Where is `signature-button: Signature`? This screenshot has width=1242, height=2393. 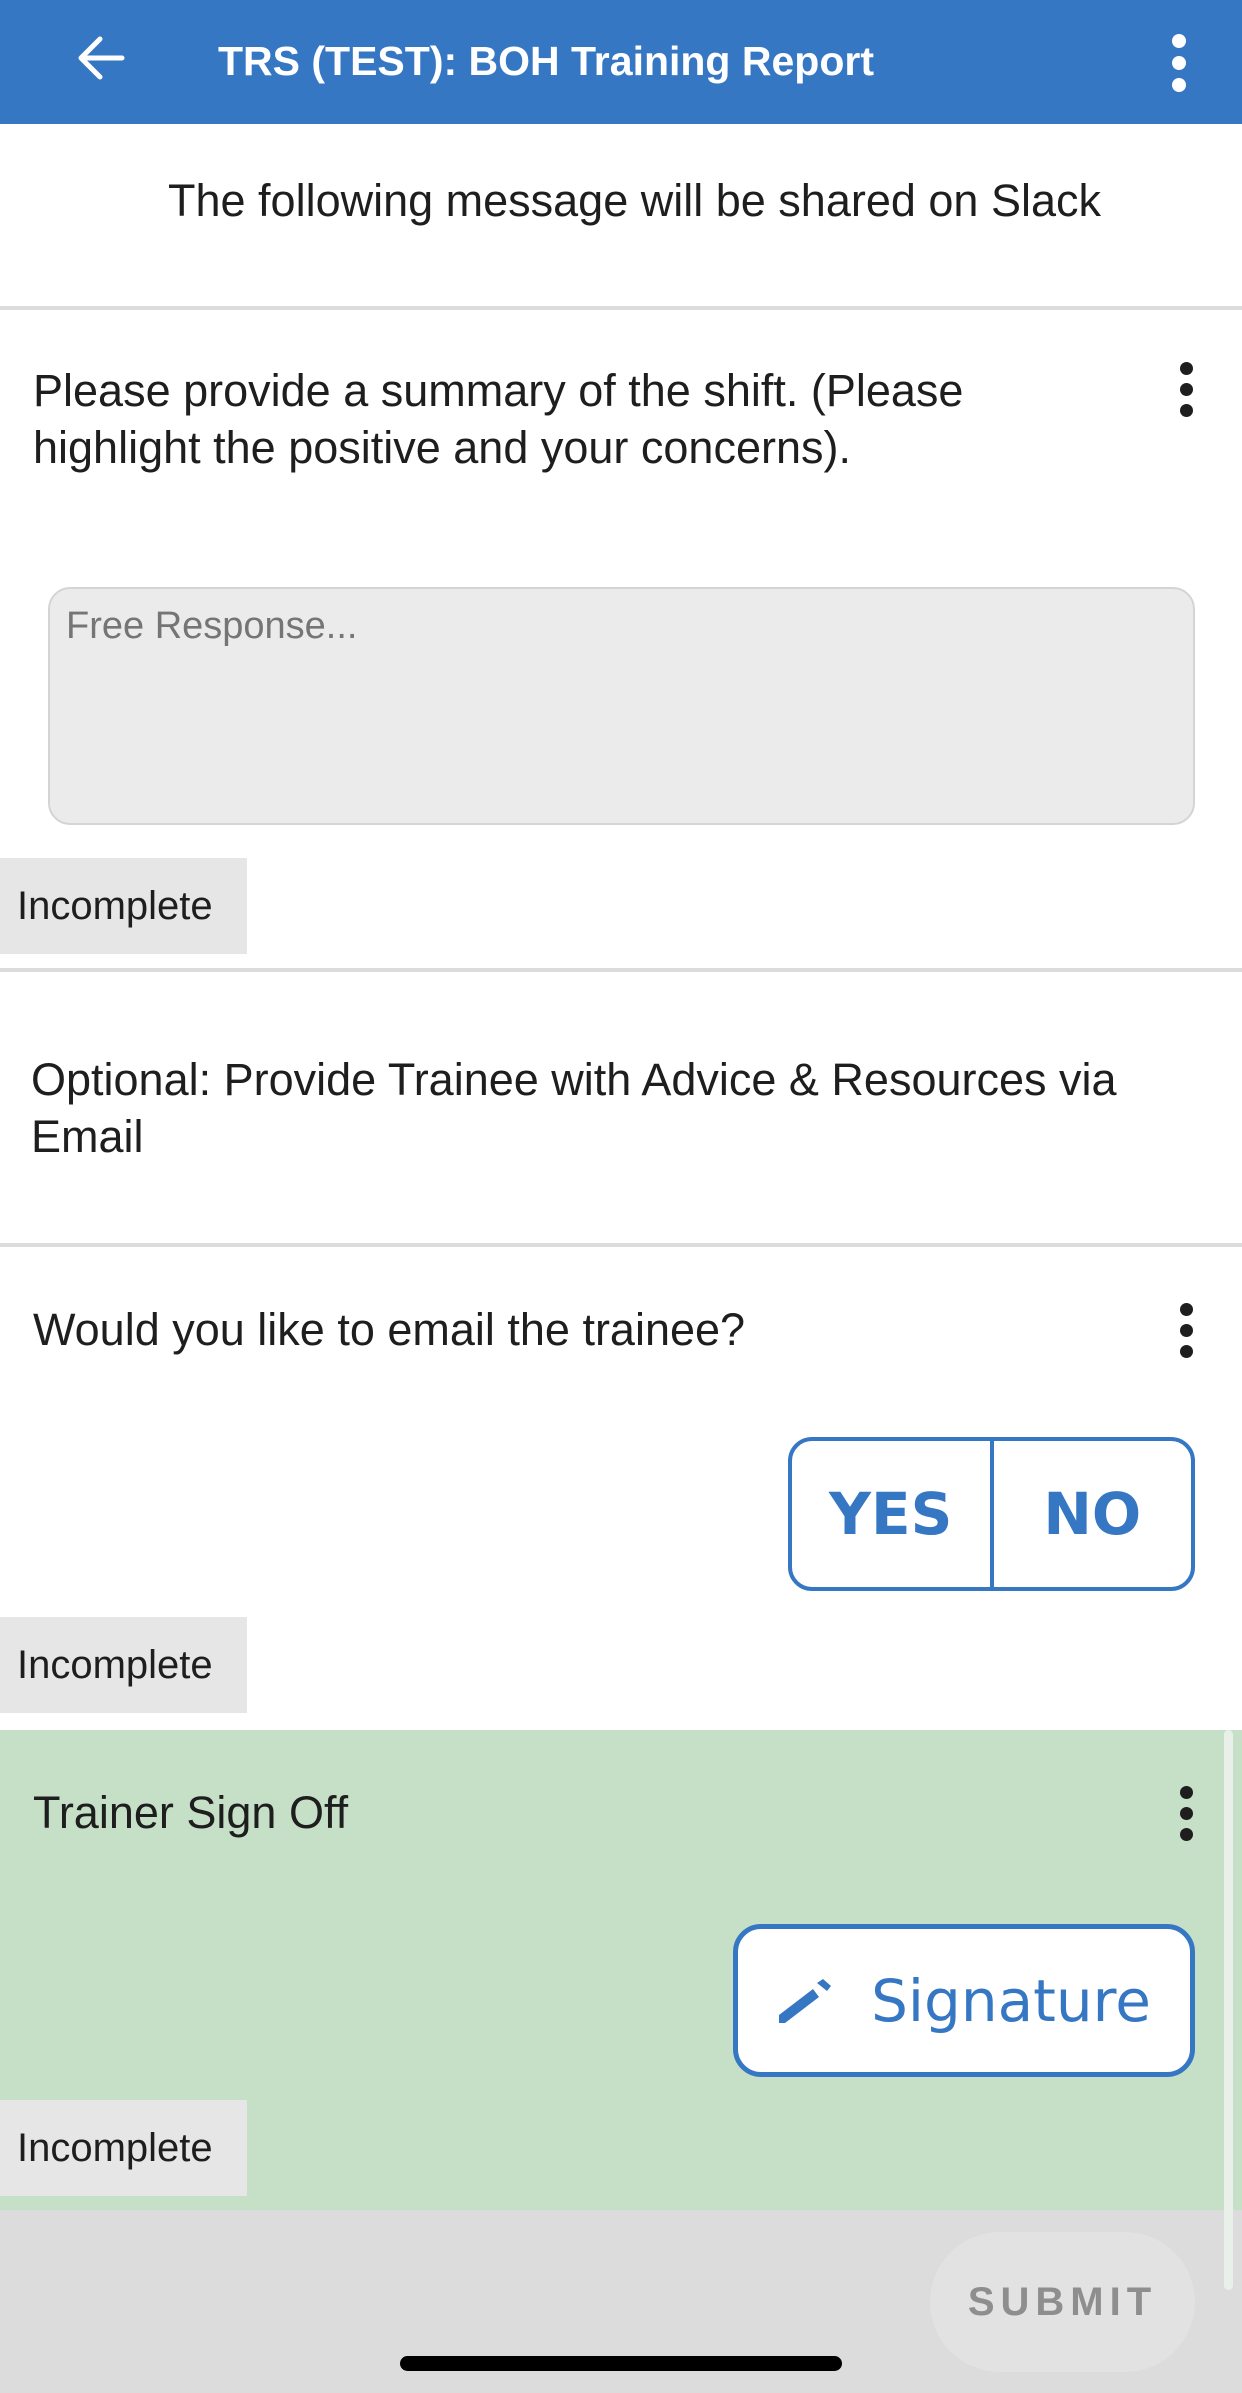
signature-button: Signature is located at coordinates (964, 2000).